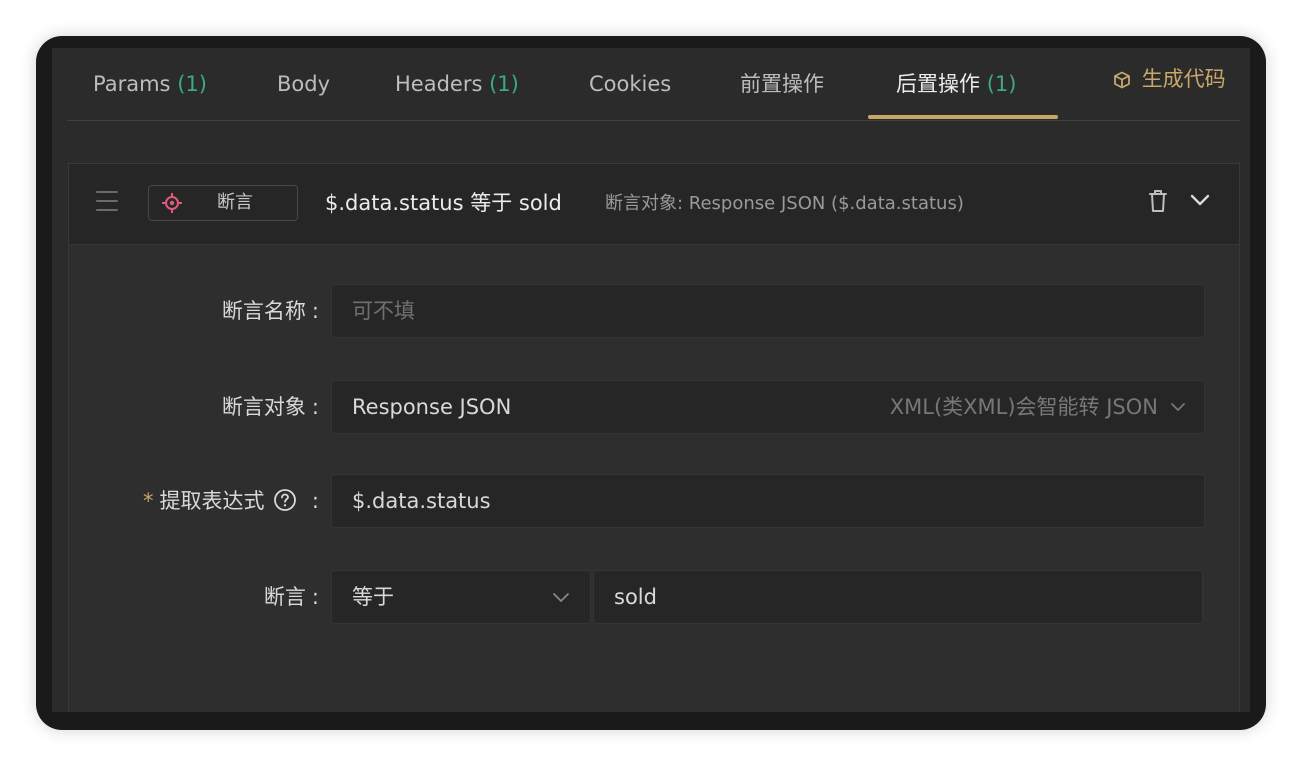 The width and height of the screenshot is (1302, 766). I want to click on tab-label: Cookies, so click(630, 84).